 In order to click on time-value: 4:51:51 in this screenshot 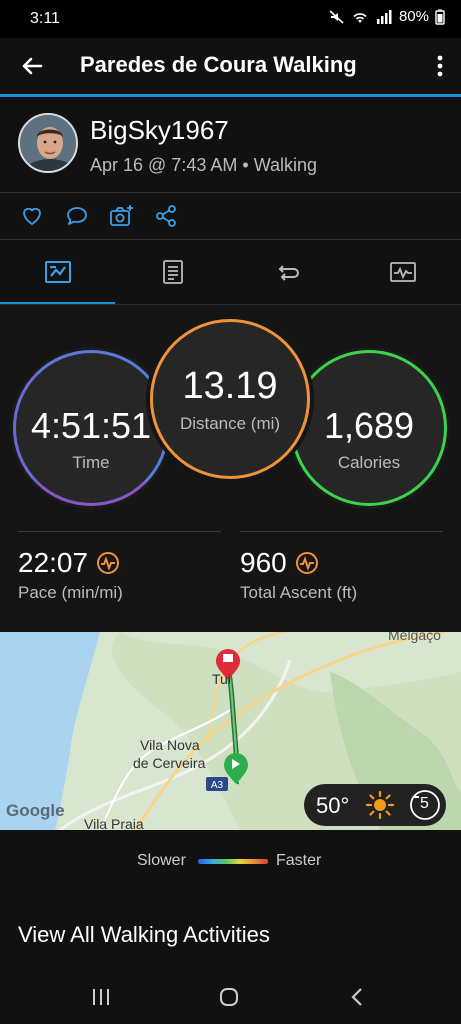, I will do `click(91, 425)`.